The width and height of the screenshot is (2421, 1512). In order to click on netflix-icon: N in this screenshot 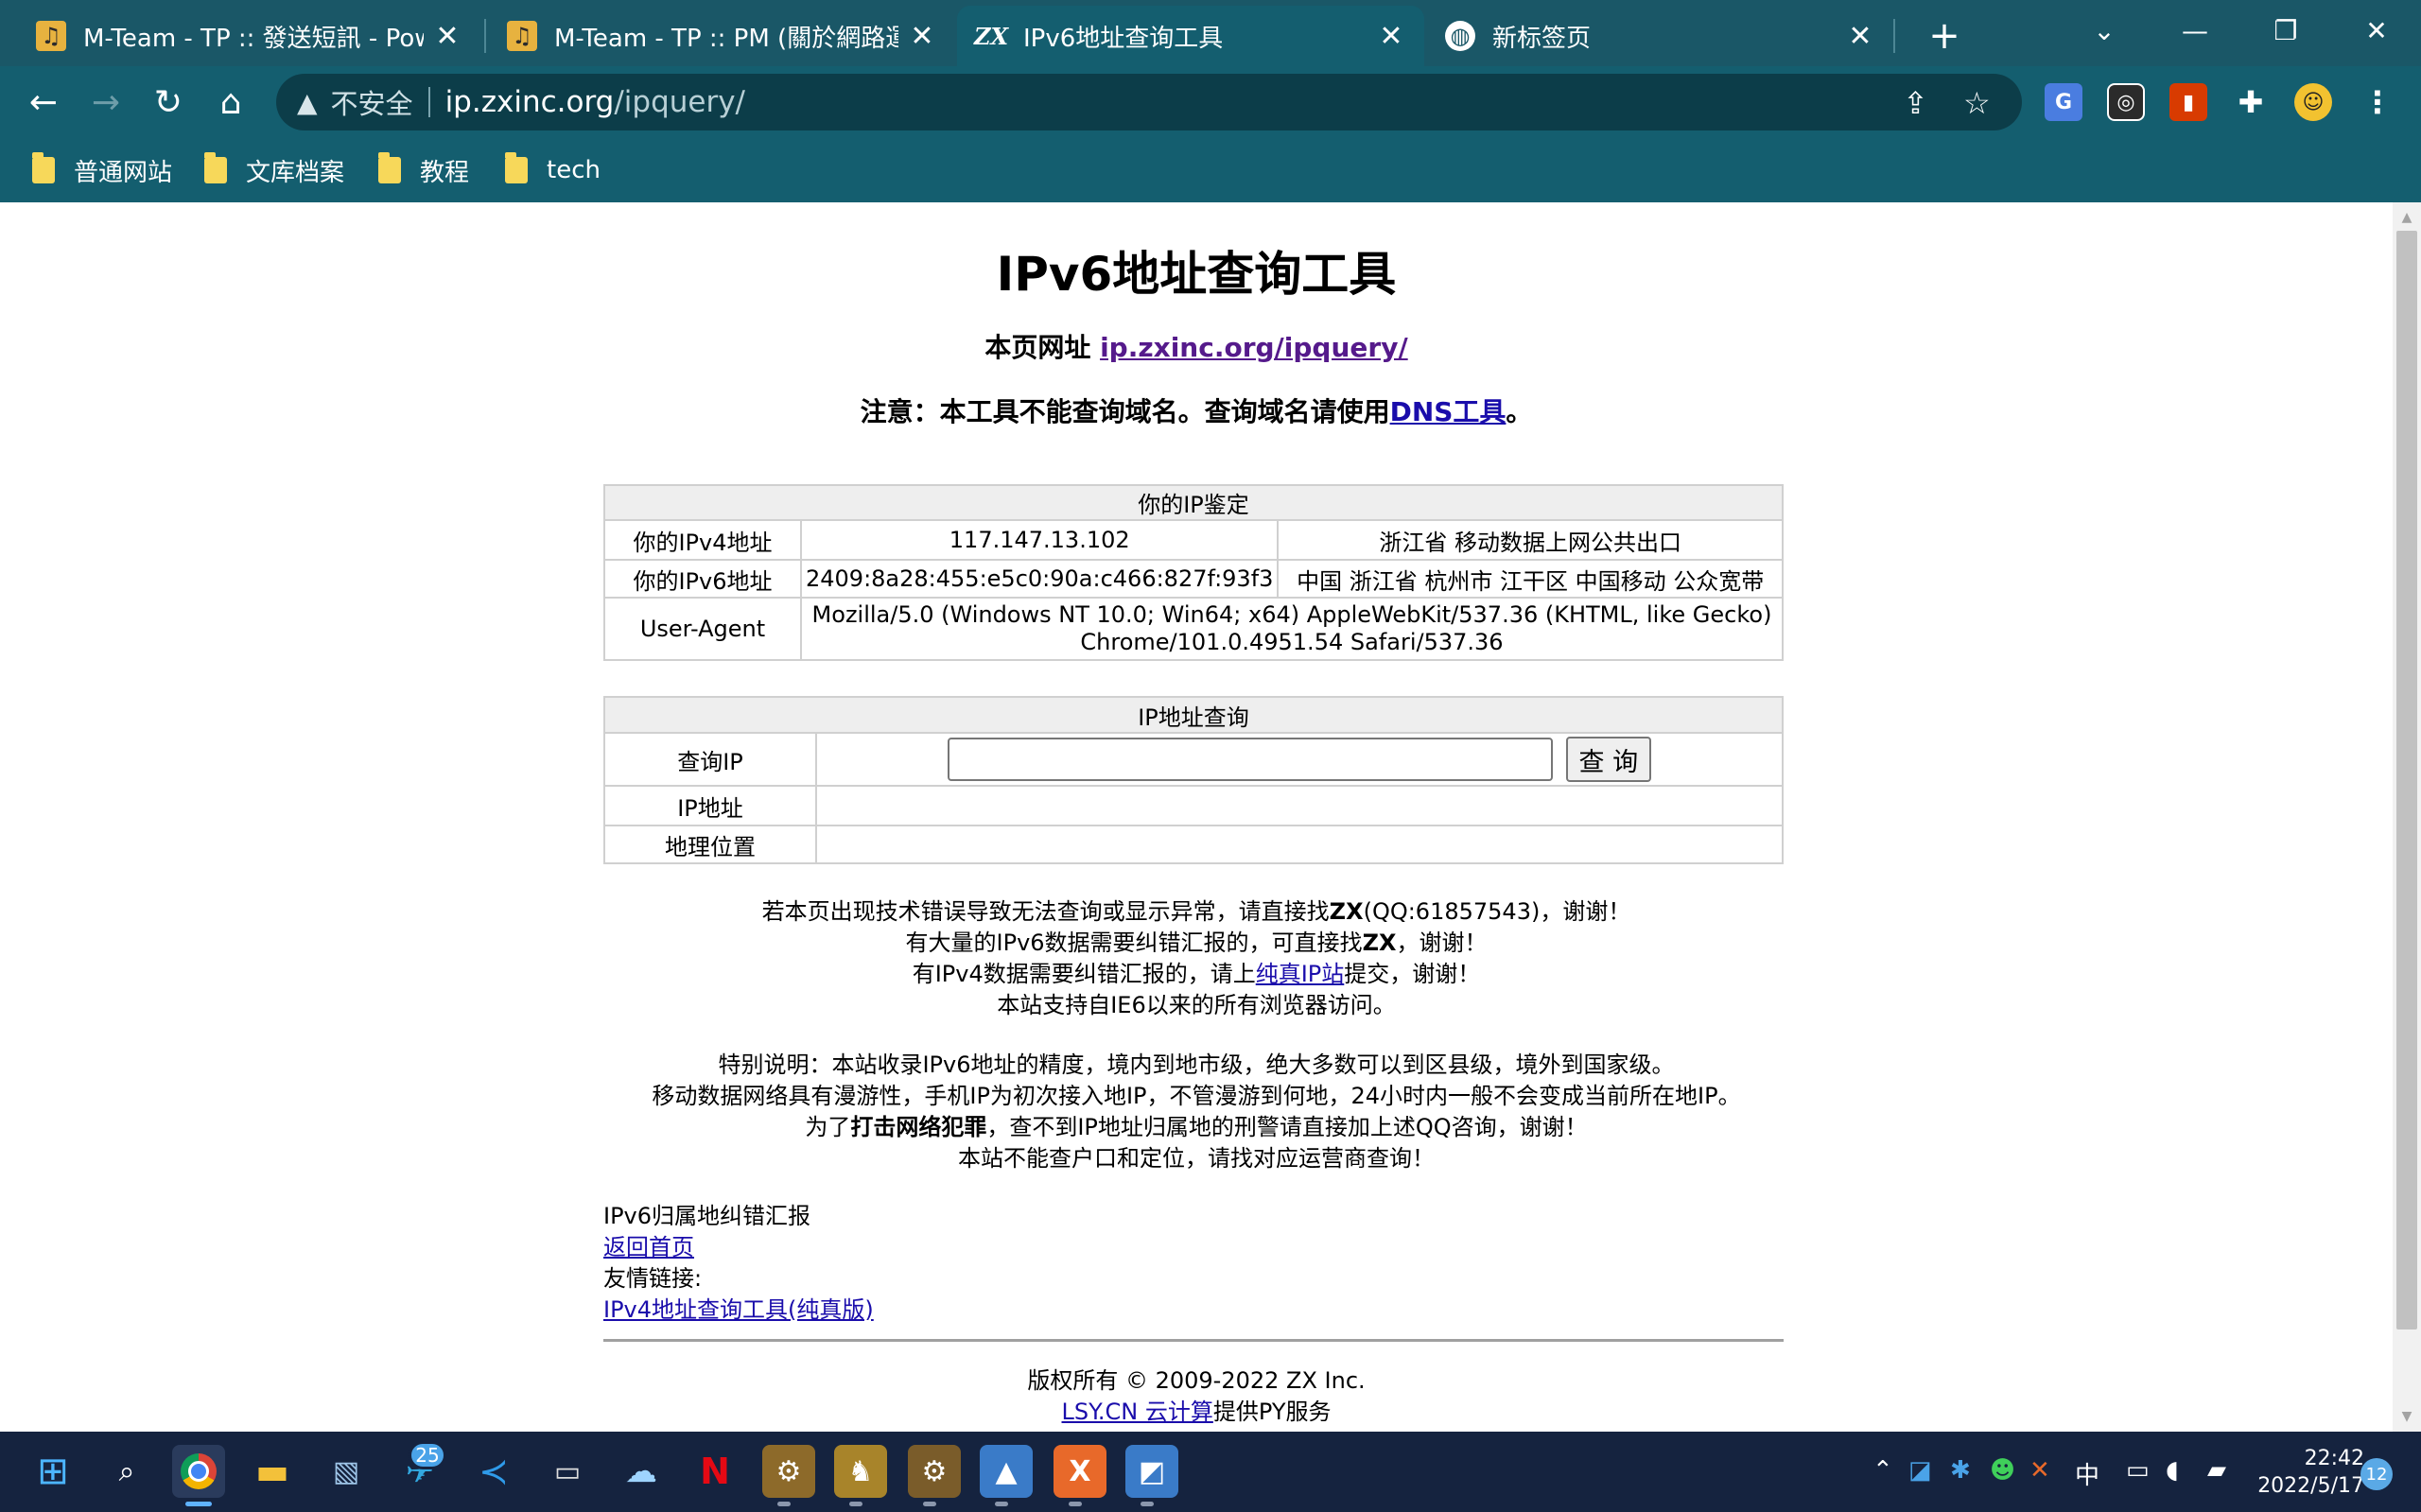, I will do `click(714, 1471)`.